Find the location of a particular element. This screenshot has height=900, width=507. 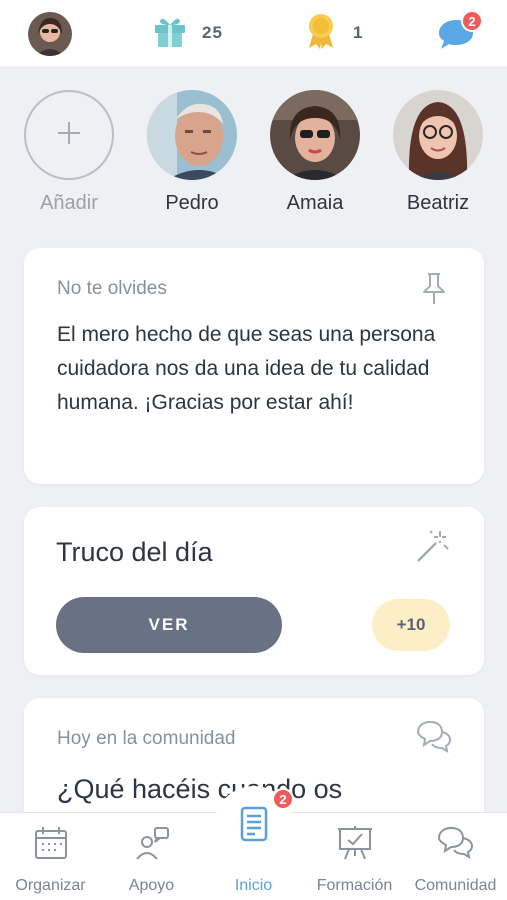

tip-title: Truco del día is located at coordinates (134, 552).